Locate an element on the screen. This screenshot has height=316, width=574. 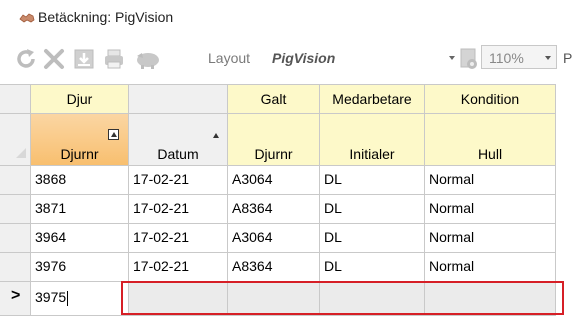
row-header-column-corner is located at coordinates (15, 140).